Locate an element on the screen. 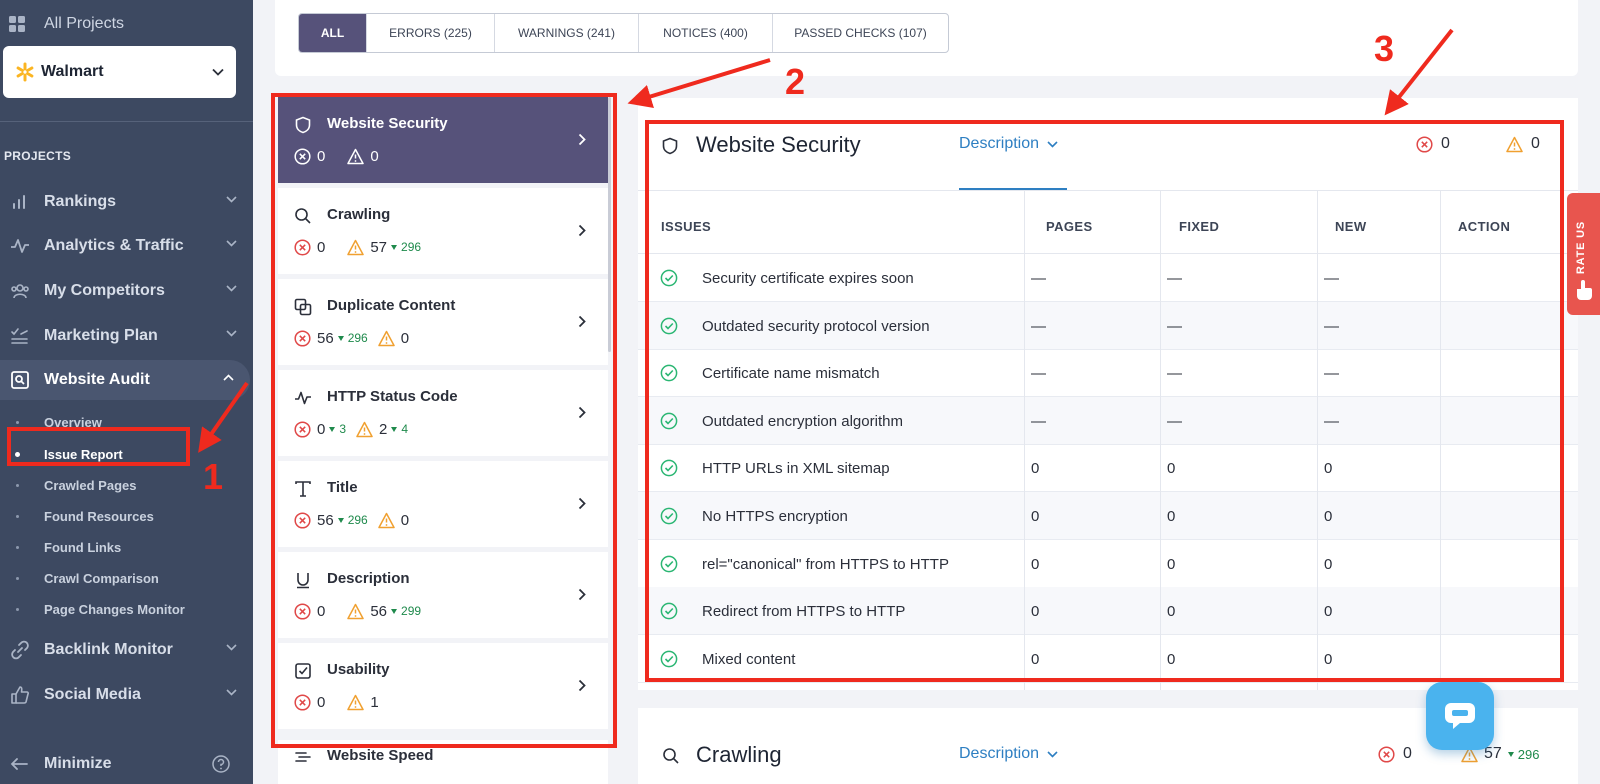  annotation-number-1: 1 is located at coordinates (213, 476).